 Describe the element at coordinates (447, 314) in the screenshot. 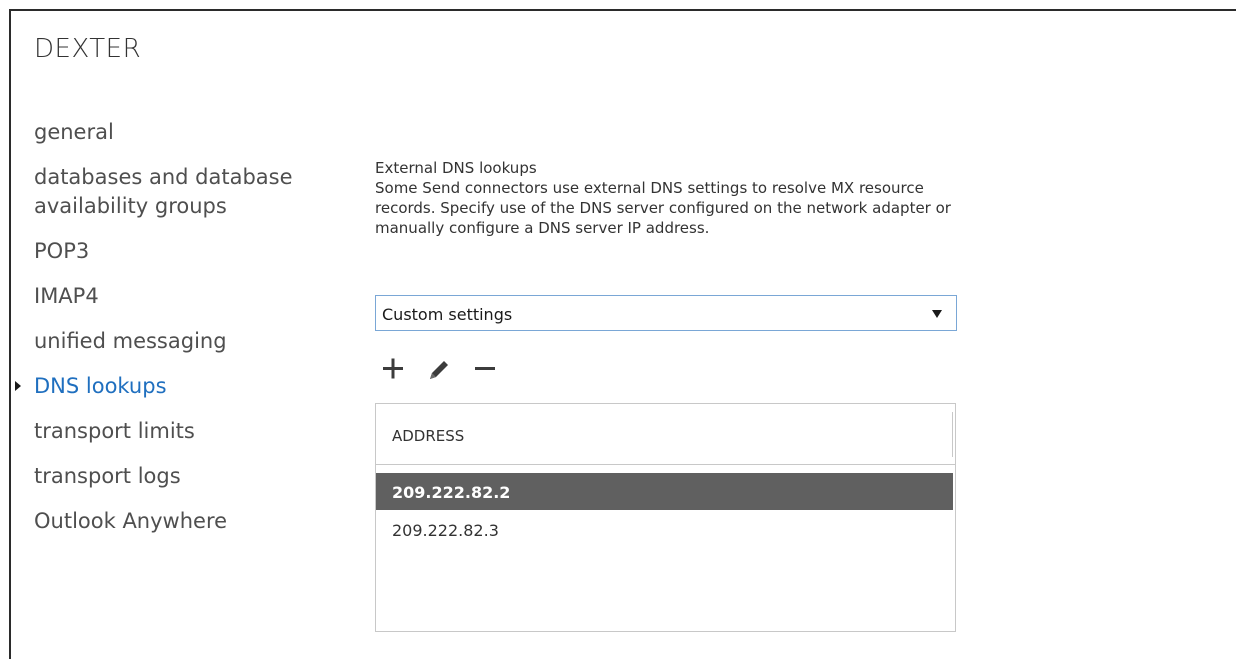

I see `select-value: Custom settings` at that location.